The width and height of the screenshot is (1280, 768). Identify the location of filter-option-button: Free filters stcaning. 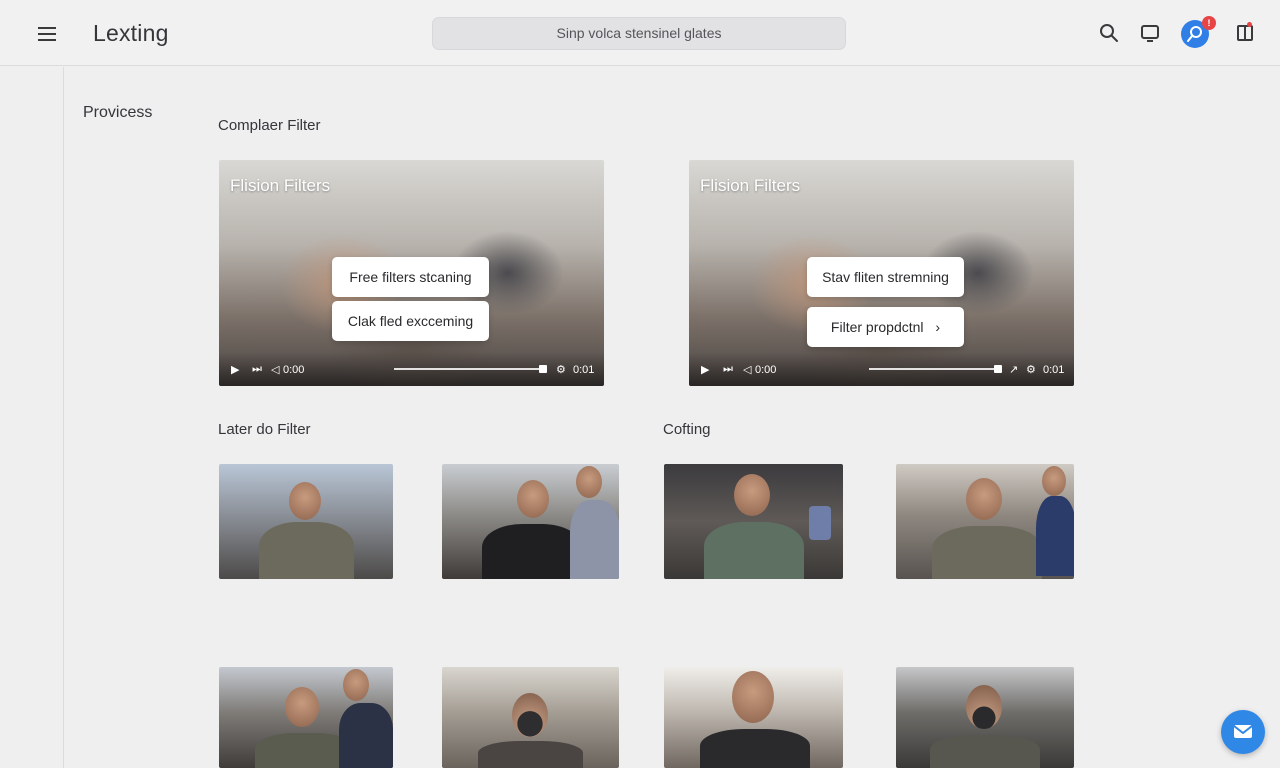
(410, 277).